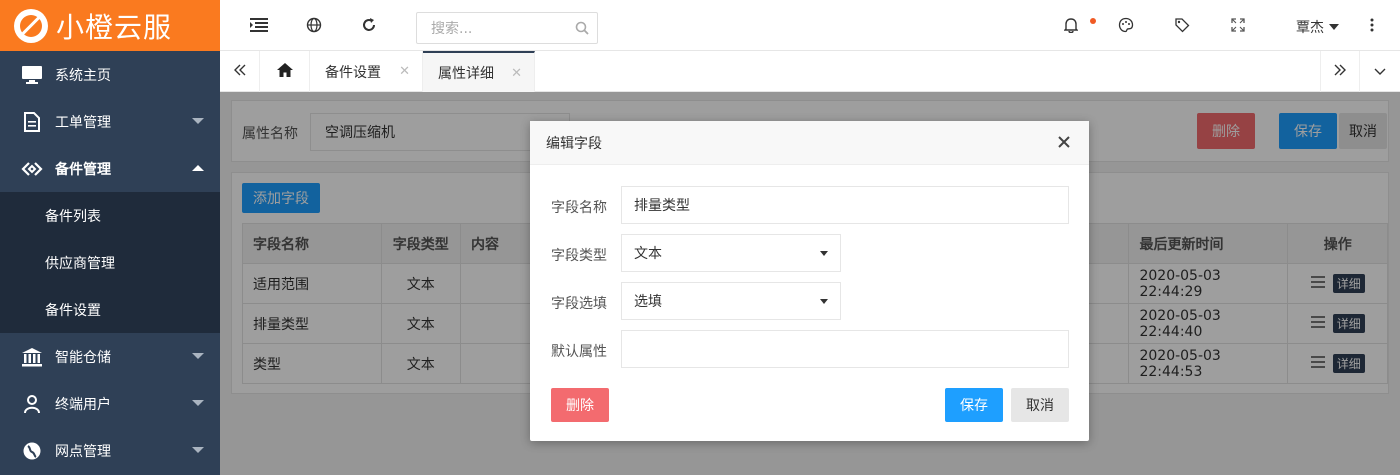 The height and width of the screenshot is (475, 1400). Describe the element at coordinates (83, 404) in the screenshot. I see `sidebar-item-label: 终端用户` at that location.